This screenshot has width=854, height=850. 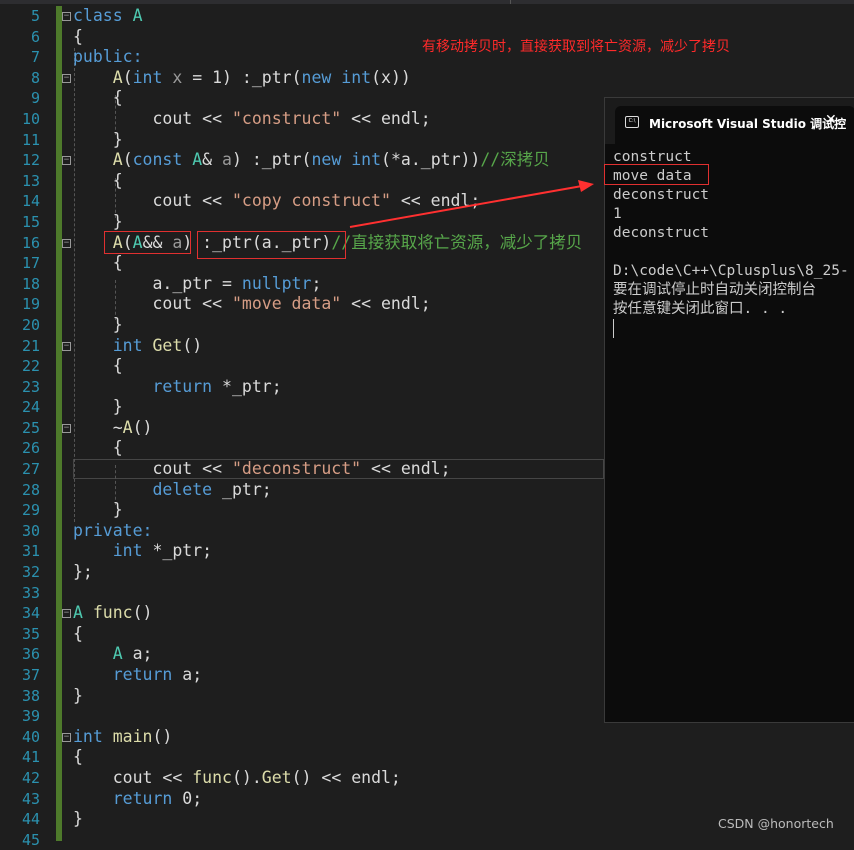 I want to click on code-token: ()., so click(x=246, y=777).